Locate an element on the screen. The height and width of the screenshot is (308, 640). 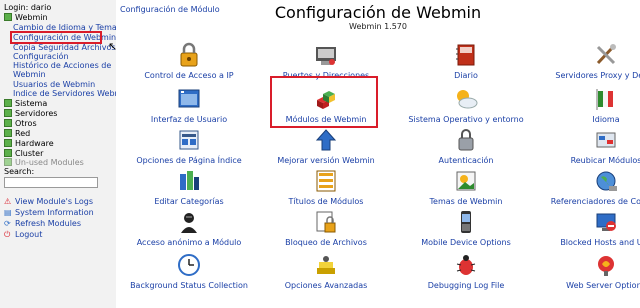
module-label: Interfaz de Usuario is located at coordinates (189, 119).